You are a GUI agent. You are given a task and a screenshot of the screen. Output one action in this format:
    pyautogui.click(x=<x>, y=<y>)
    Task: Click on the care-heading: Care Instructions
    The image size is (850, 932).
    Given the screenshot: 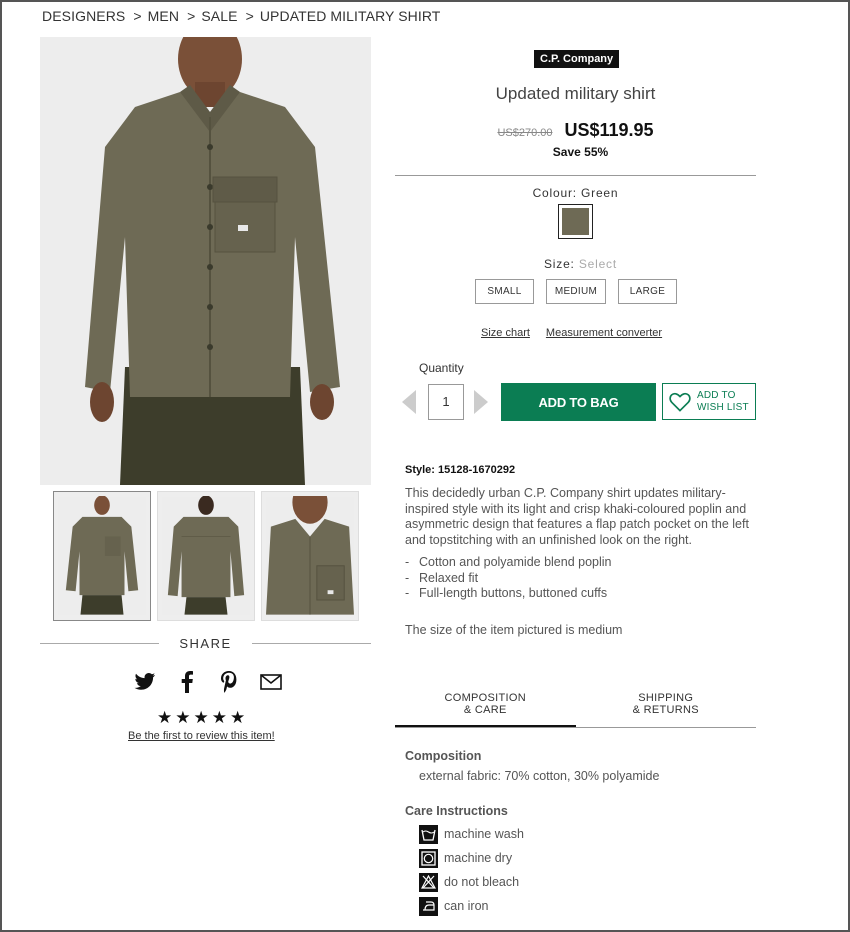 What is the action you would take?
    pyautogui.click(x=456, y=811)
    